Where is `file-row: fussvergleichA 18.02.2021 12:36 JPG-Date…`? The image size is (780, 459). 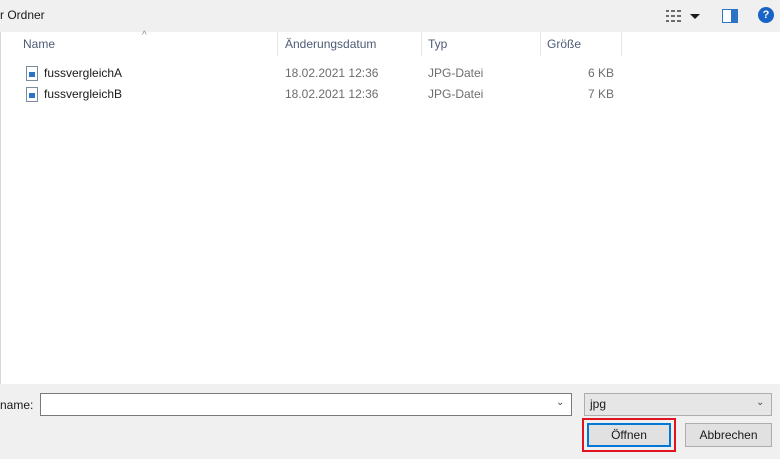 file-row: fussvergleichA 18.02.2021 12:36 JPG-Date… is located at coordinates (390, 73).